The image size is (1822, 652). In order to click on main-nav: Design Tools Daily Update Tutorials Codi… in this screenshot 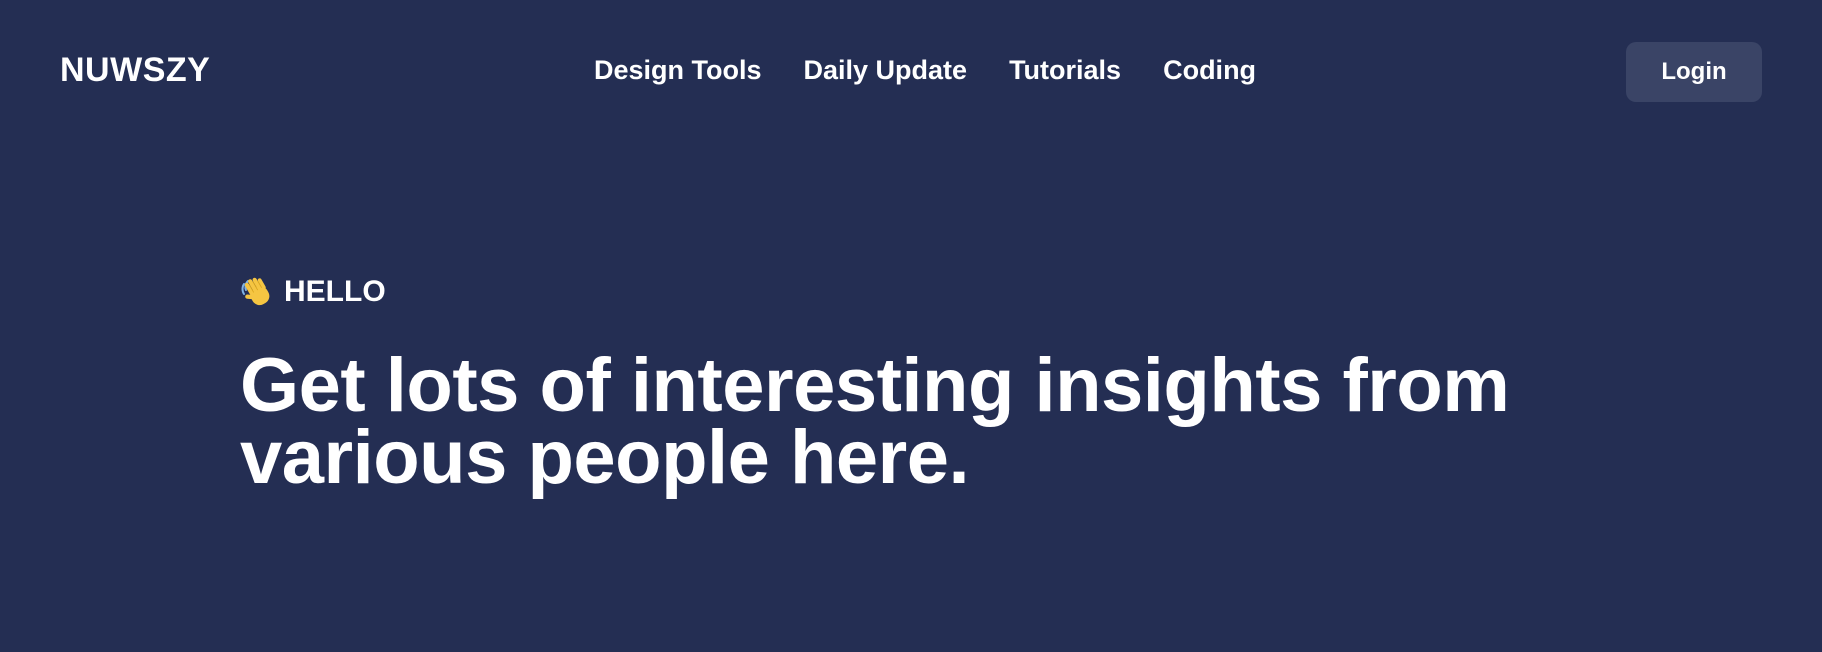, I will do `click(925, 70)`.